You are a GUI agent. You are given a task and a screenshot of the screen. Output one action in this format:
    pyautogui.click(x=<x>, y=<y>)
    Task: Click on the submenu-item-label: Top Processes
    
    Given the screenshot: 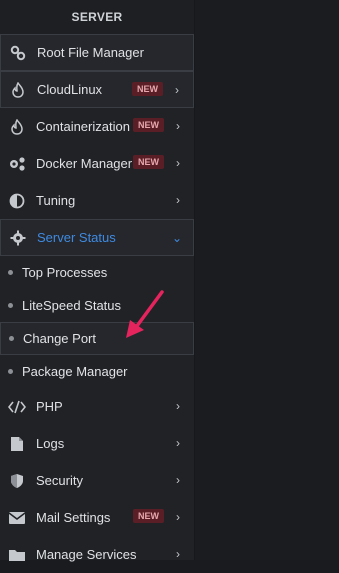 What is the action you would take?
    pyautogui.click(x=65, y=272)
    